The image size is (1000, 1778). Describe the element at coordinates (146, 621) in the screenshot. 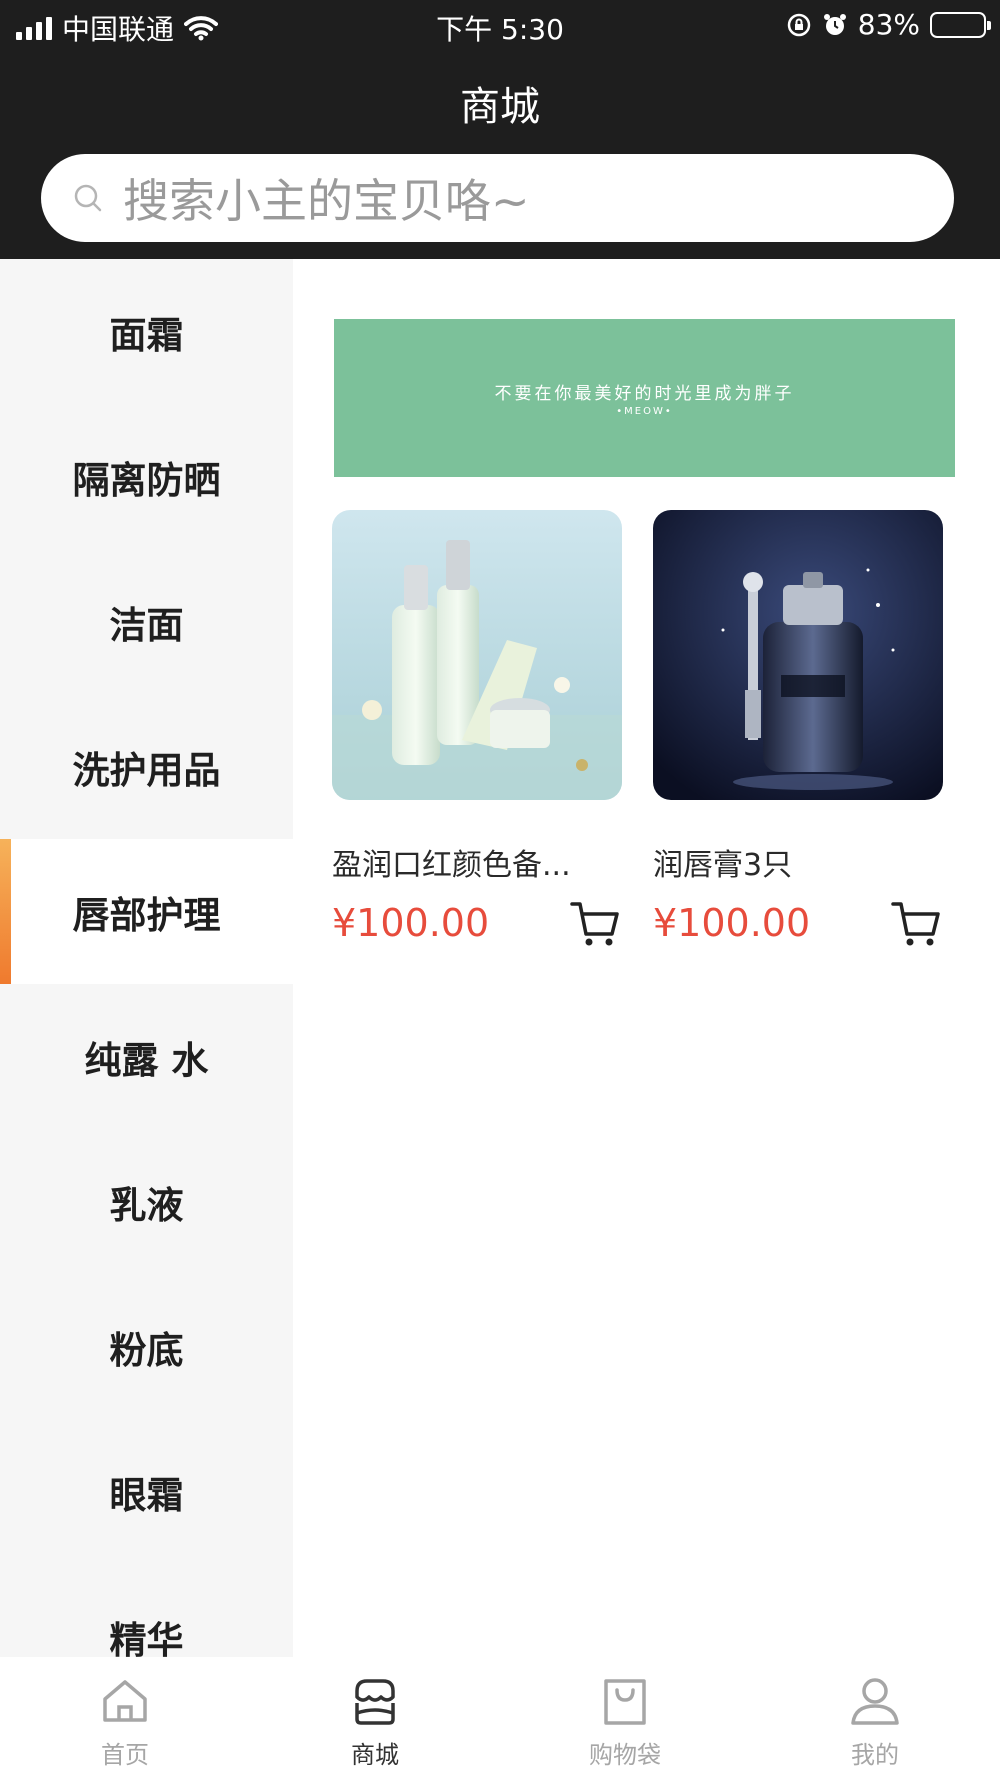

I see `category-item: 洁面` at that location.